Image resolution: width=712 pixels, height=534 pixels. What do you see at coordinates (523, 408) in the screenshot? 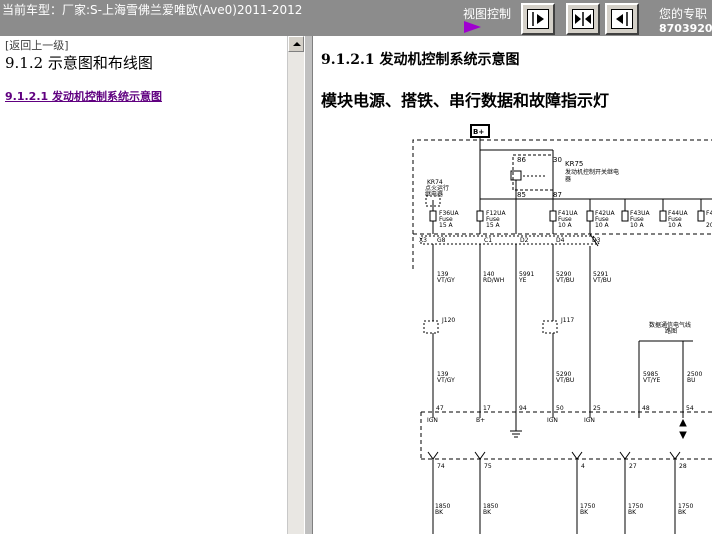
I see `ecm-pin: 94` at bounding box center [523, 408].